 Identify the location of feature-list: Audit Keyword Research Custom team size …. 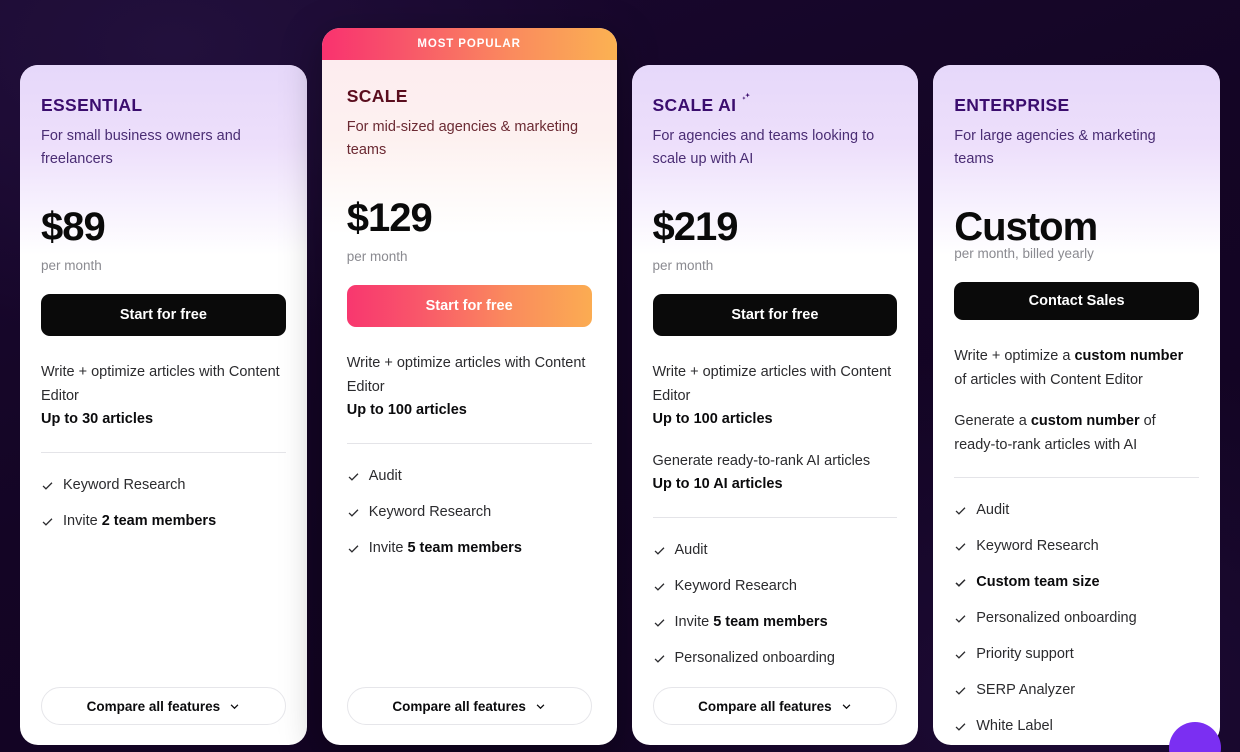
(1076, 619).